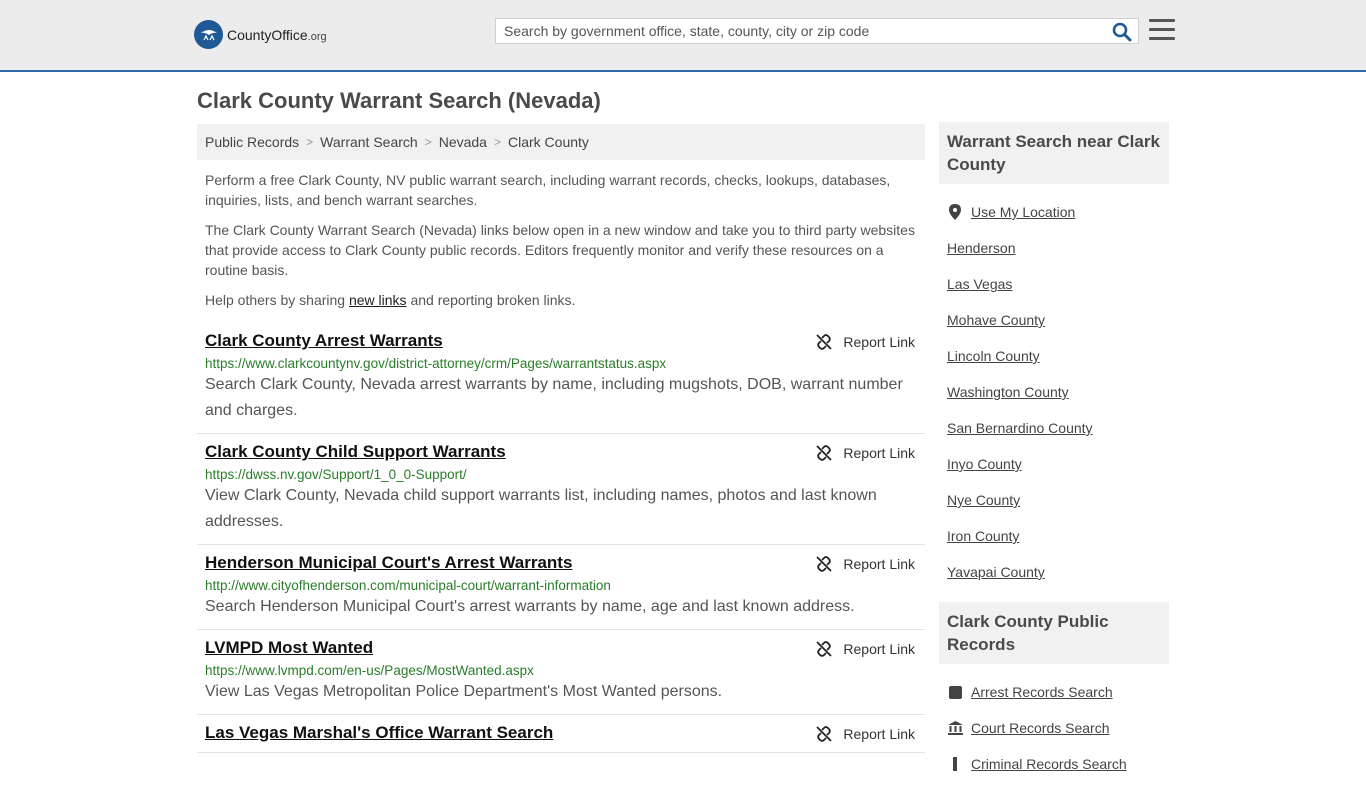 The width and height of the screenshot is (1366, 788). I want to click on sidebar-item-lincoln-county: Lincoln County, so click(1054, 356).